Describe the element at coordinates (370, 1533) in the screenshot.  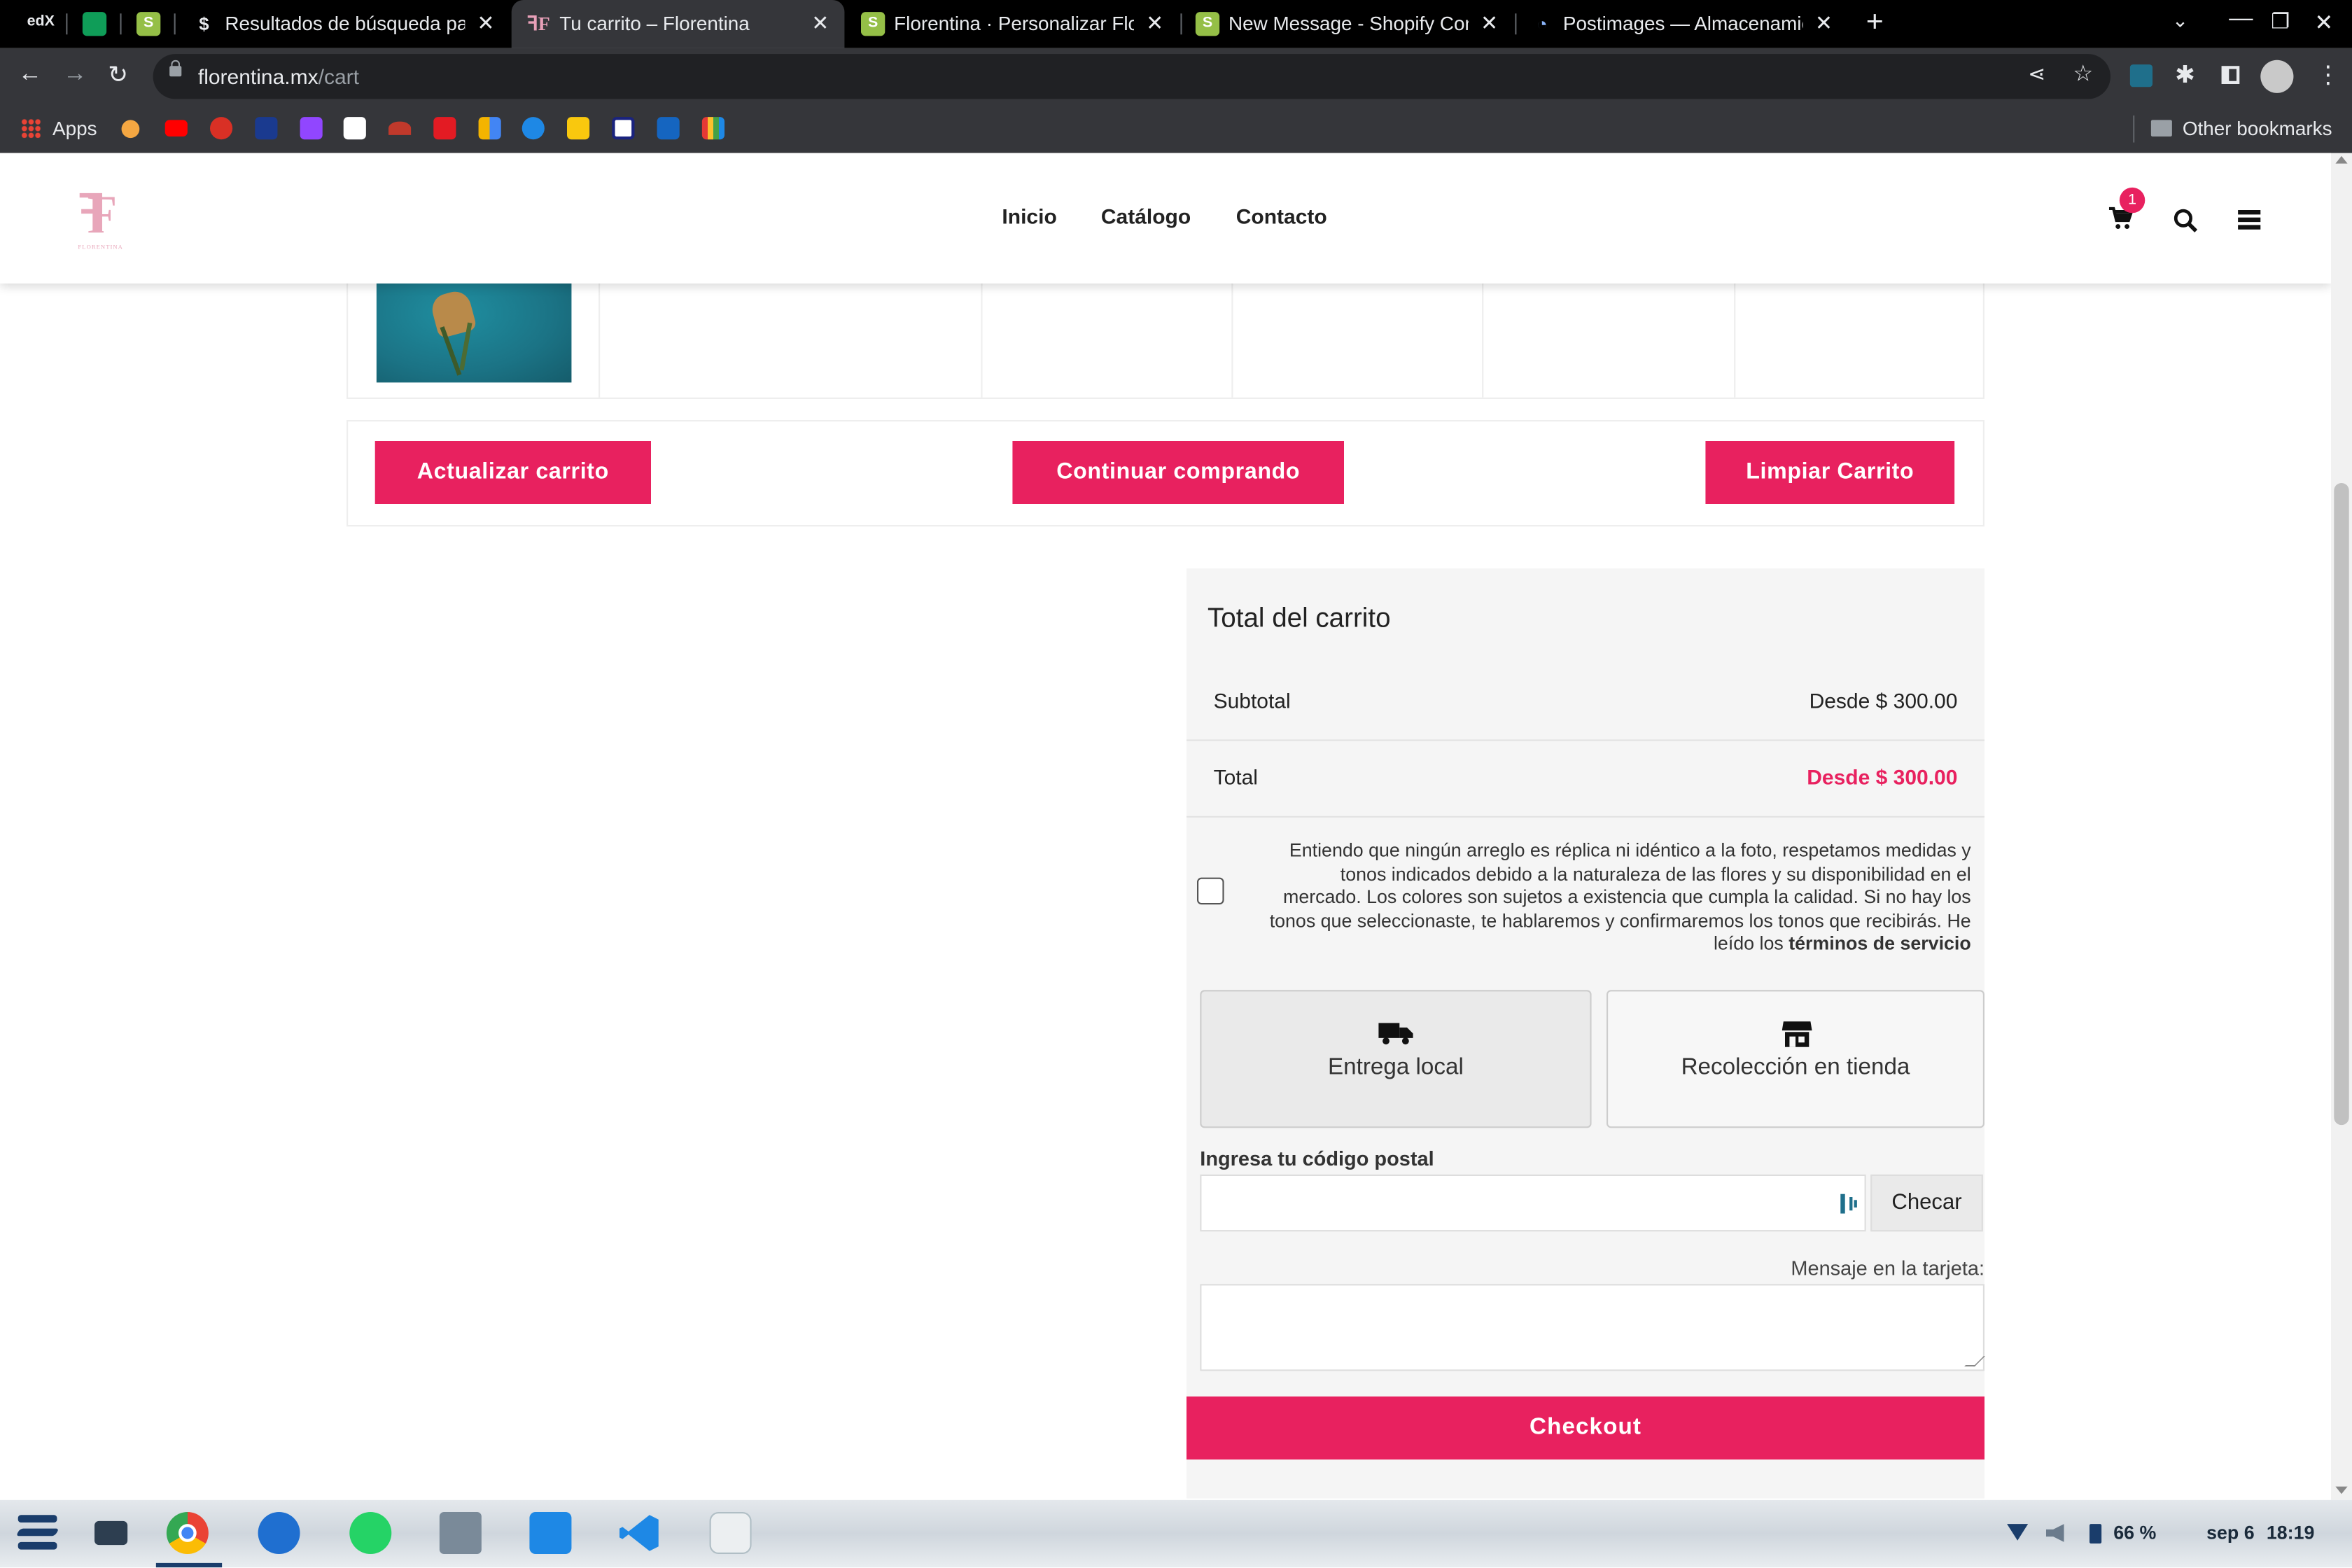
I see `whatsapp-icon` at that location.